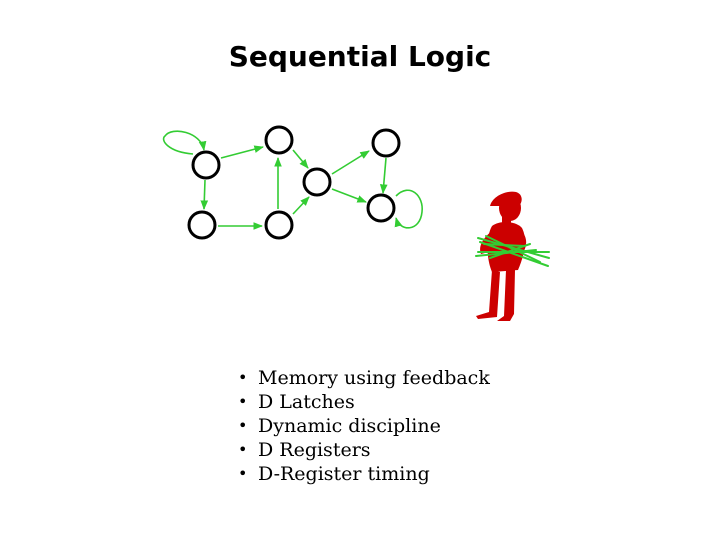  I want to click on bullet-item: Dynamic discipline, so click(364, 426).